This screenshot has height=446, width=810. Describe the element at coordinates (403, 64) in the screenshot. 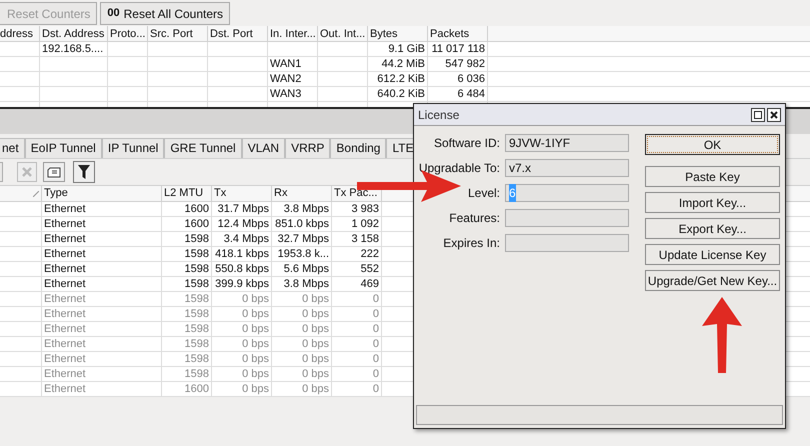

I see `table-cell: 44.2 MiB` at that location.